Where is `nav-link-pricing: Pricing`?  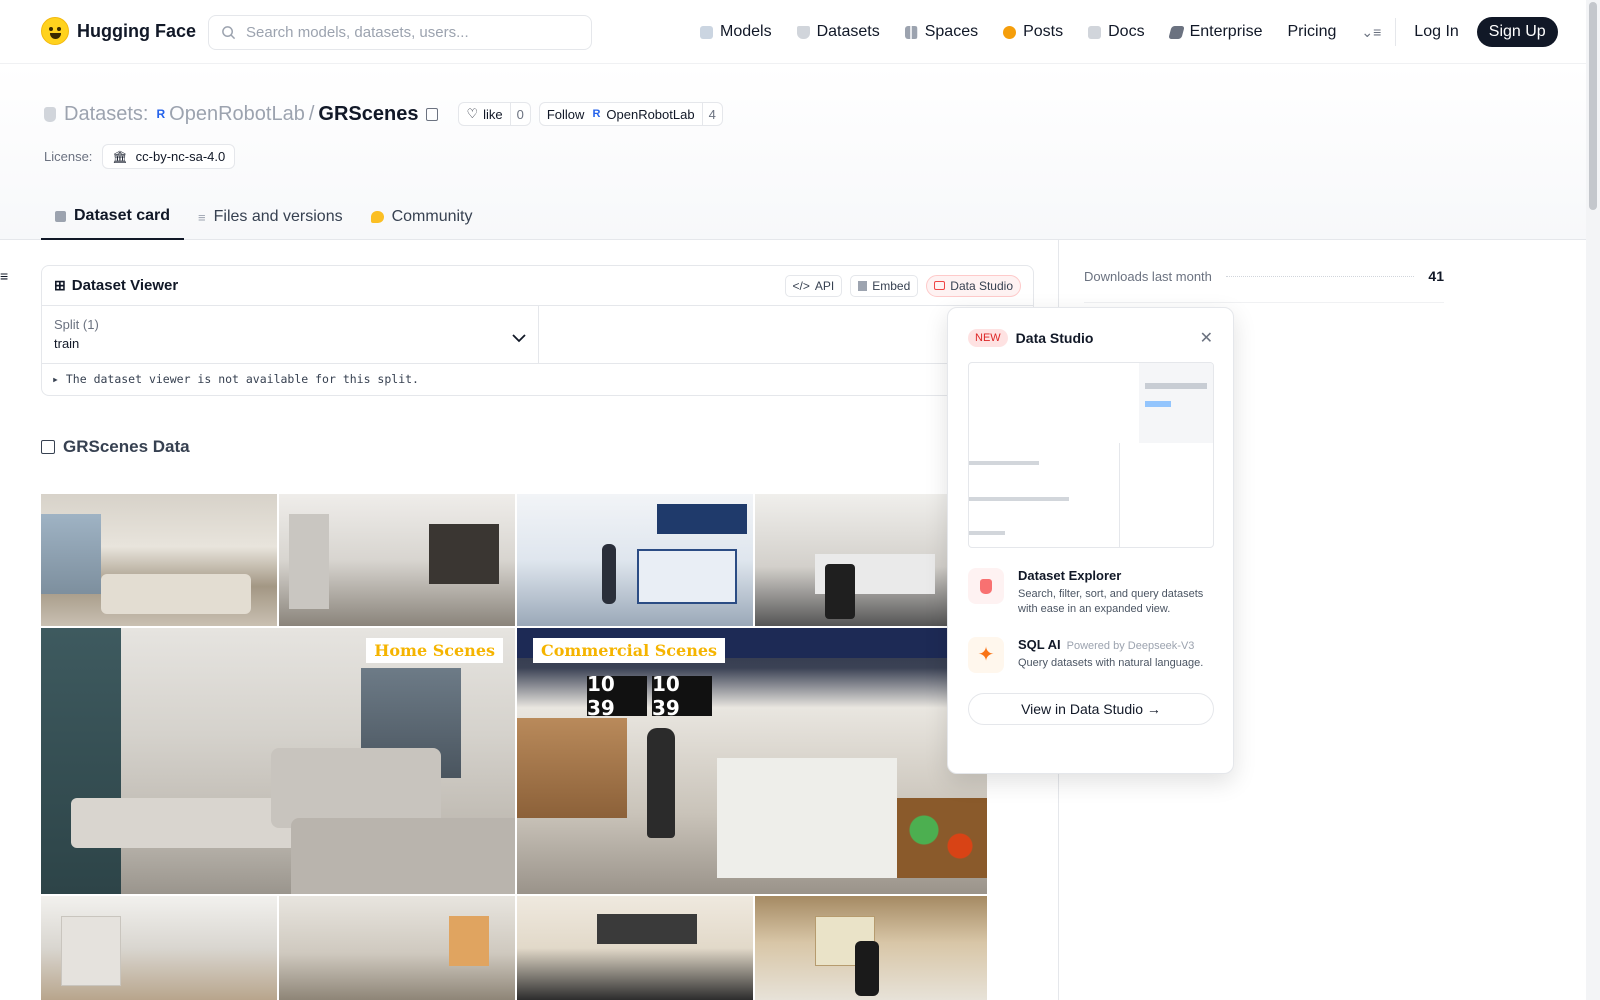 nav-link-pricing: Pricing is located at coordinates (1311, 32).